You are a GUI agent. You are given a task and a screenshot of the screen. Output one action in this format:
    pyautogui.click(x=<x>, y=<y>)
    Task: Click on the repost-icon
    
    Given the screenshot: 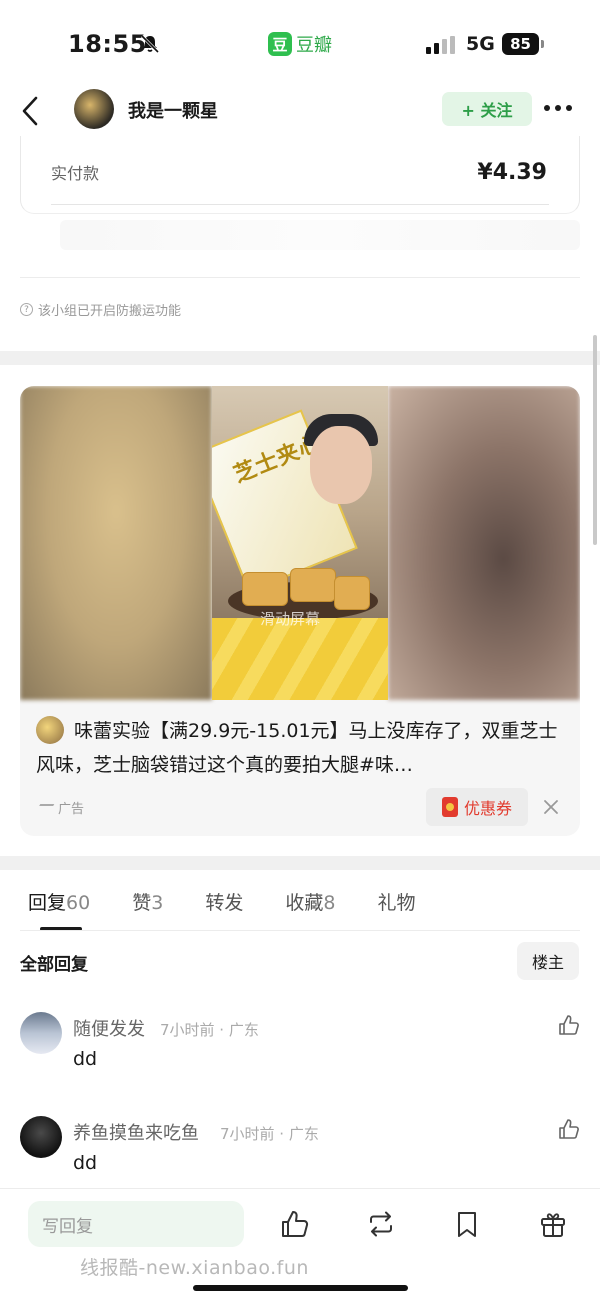 What is the action you would take?
    pyautogui.click(x=381, y=1224)
    